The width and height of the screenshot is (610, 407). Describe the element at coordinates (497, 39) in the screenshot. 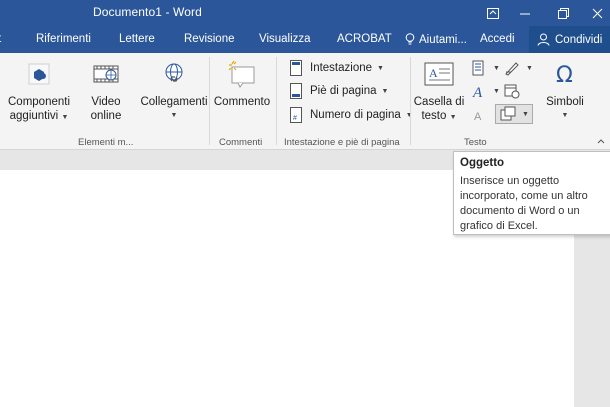

I see `sign-in-link: Accedi` at that location.